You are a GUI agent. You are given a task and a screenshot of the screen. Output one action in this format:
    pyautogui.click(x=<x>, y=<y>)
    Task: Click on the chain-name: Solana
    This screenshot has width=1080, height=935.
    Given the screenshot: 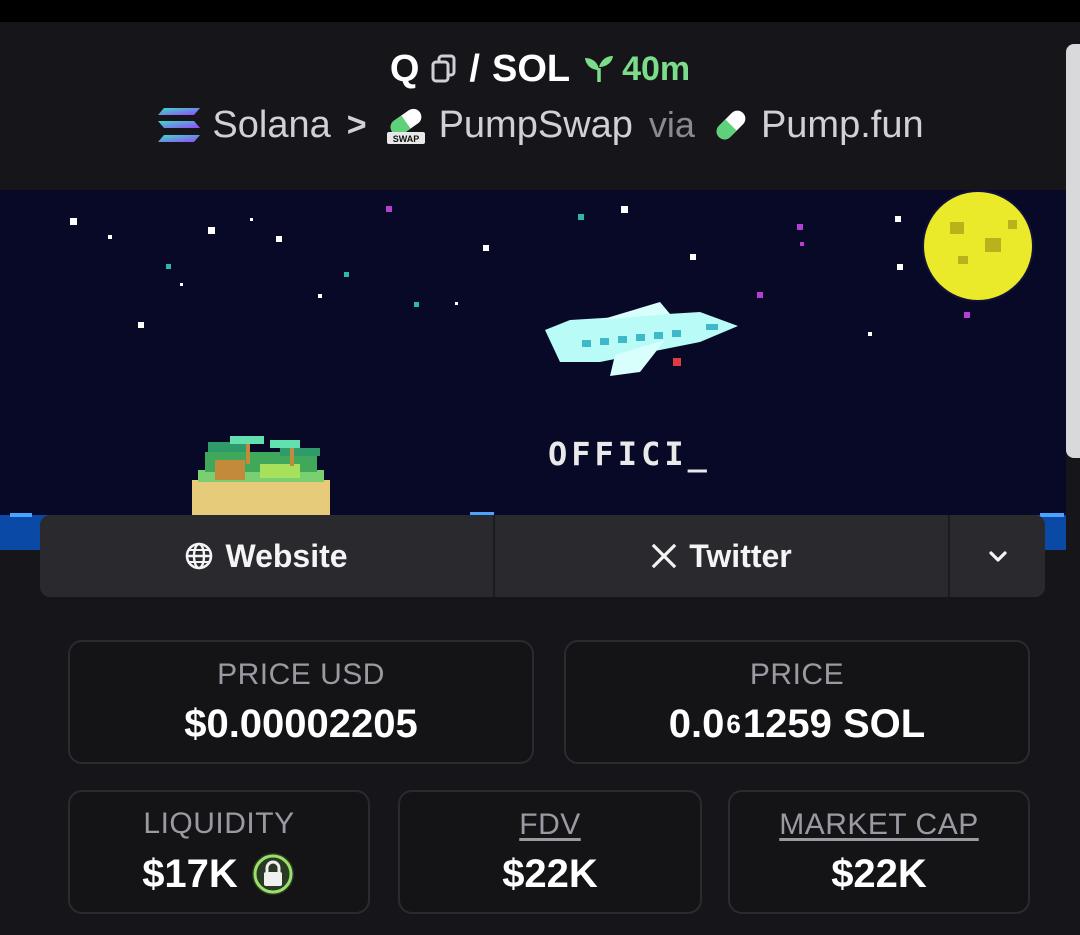 What is the action you would take?
    pyautogui.click(x=271, y=124)
    